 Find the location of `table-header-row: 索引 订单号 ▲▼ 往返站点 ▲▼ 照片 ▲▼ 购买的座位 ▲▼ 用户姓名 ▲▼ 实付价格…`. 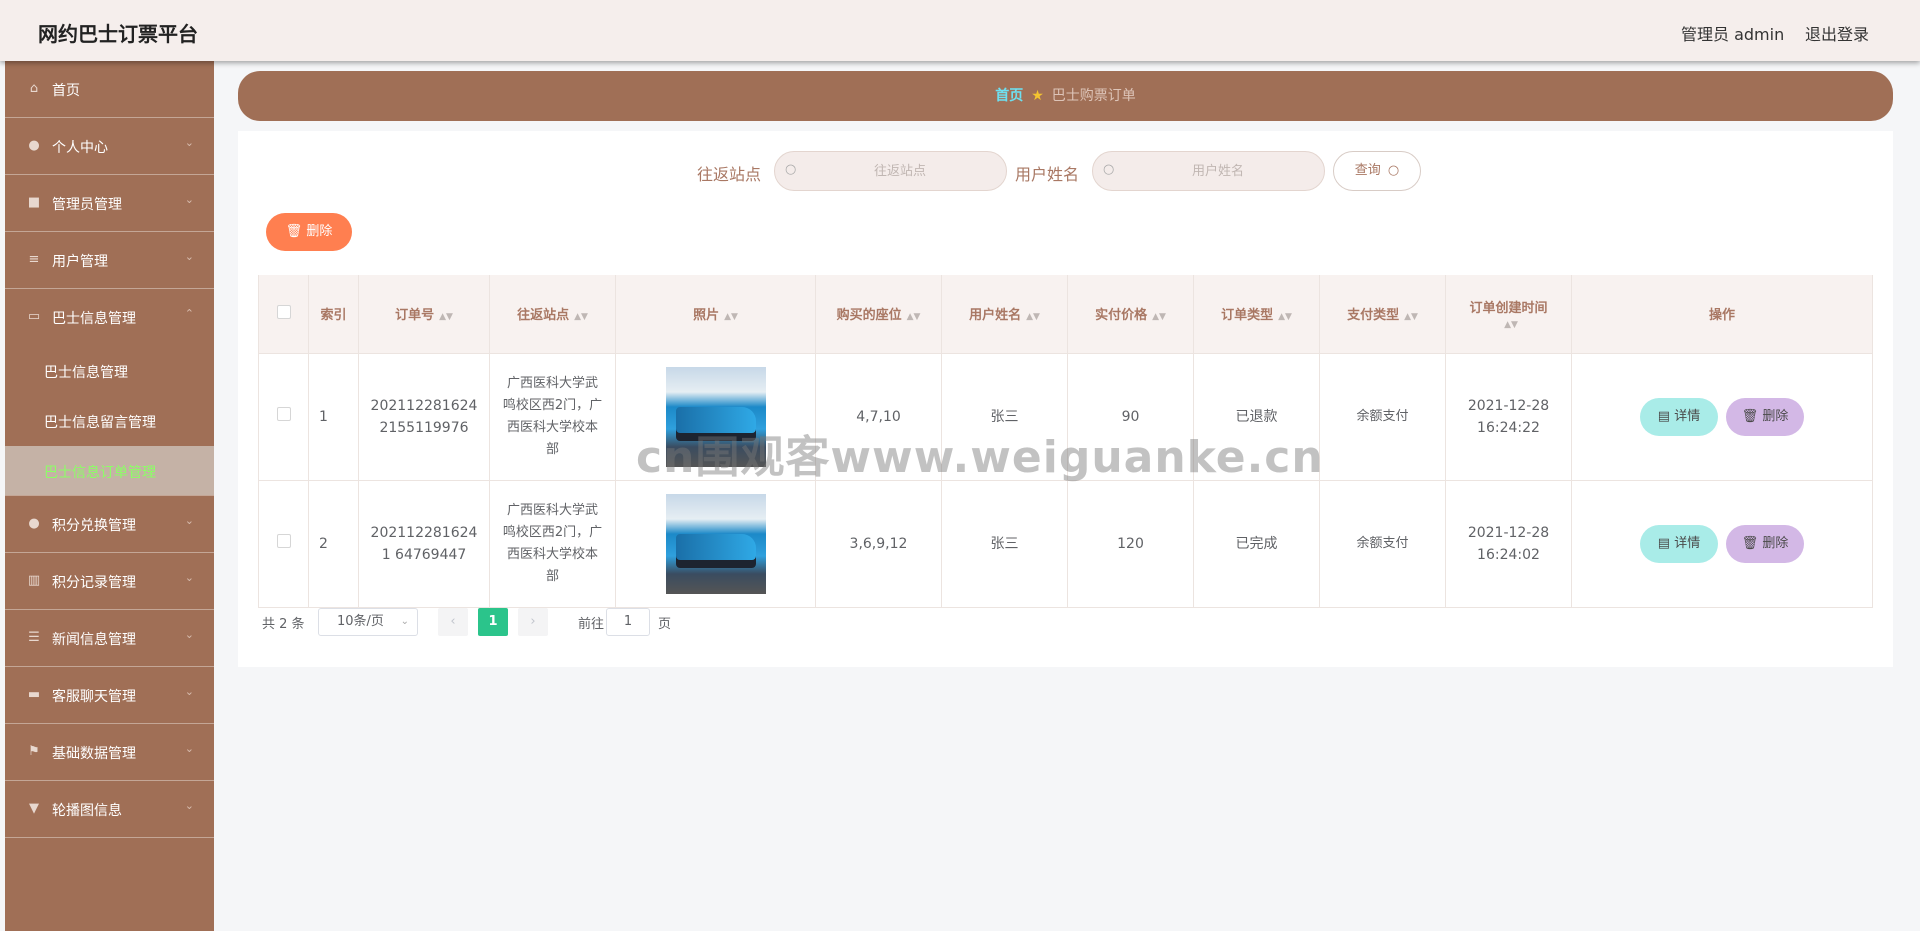

table-header-row: 索引 订单号 ▲▼ 往返站点 ▲▼ 照片 ▲▼ 购买的座位 ▲▼ 用户姓名 ▲▼ 实付价格… is located at coordinates (1065, 314).